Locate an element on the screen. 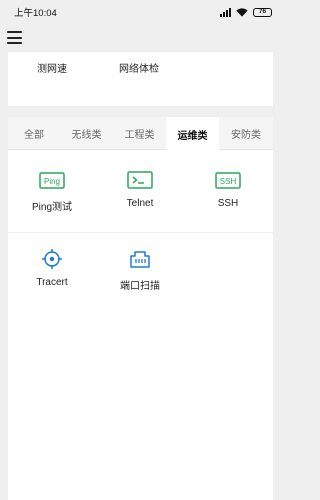 The height and width of the screenshot is (500, 320). tool-tracert: Tracert is located at coordinates (52, 268).